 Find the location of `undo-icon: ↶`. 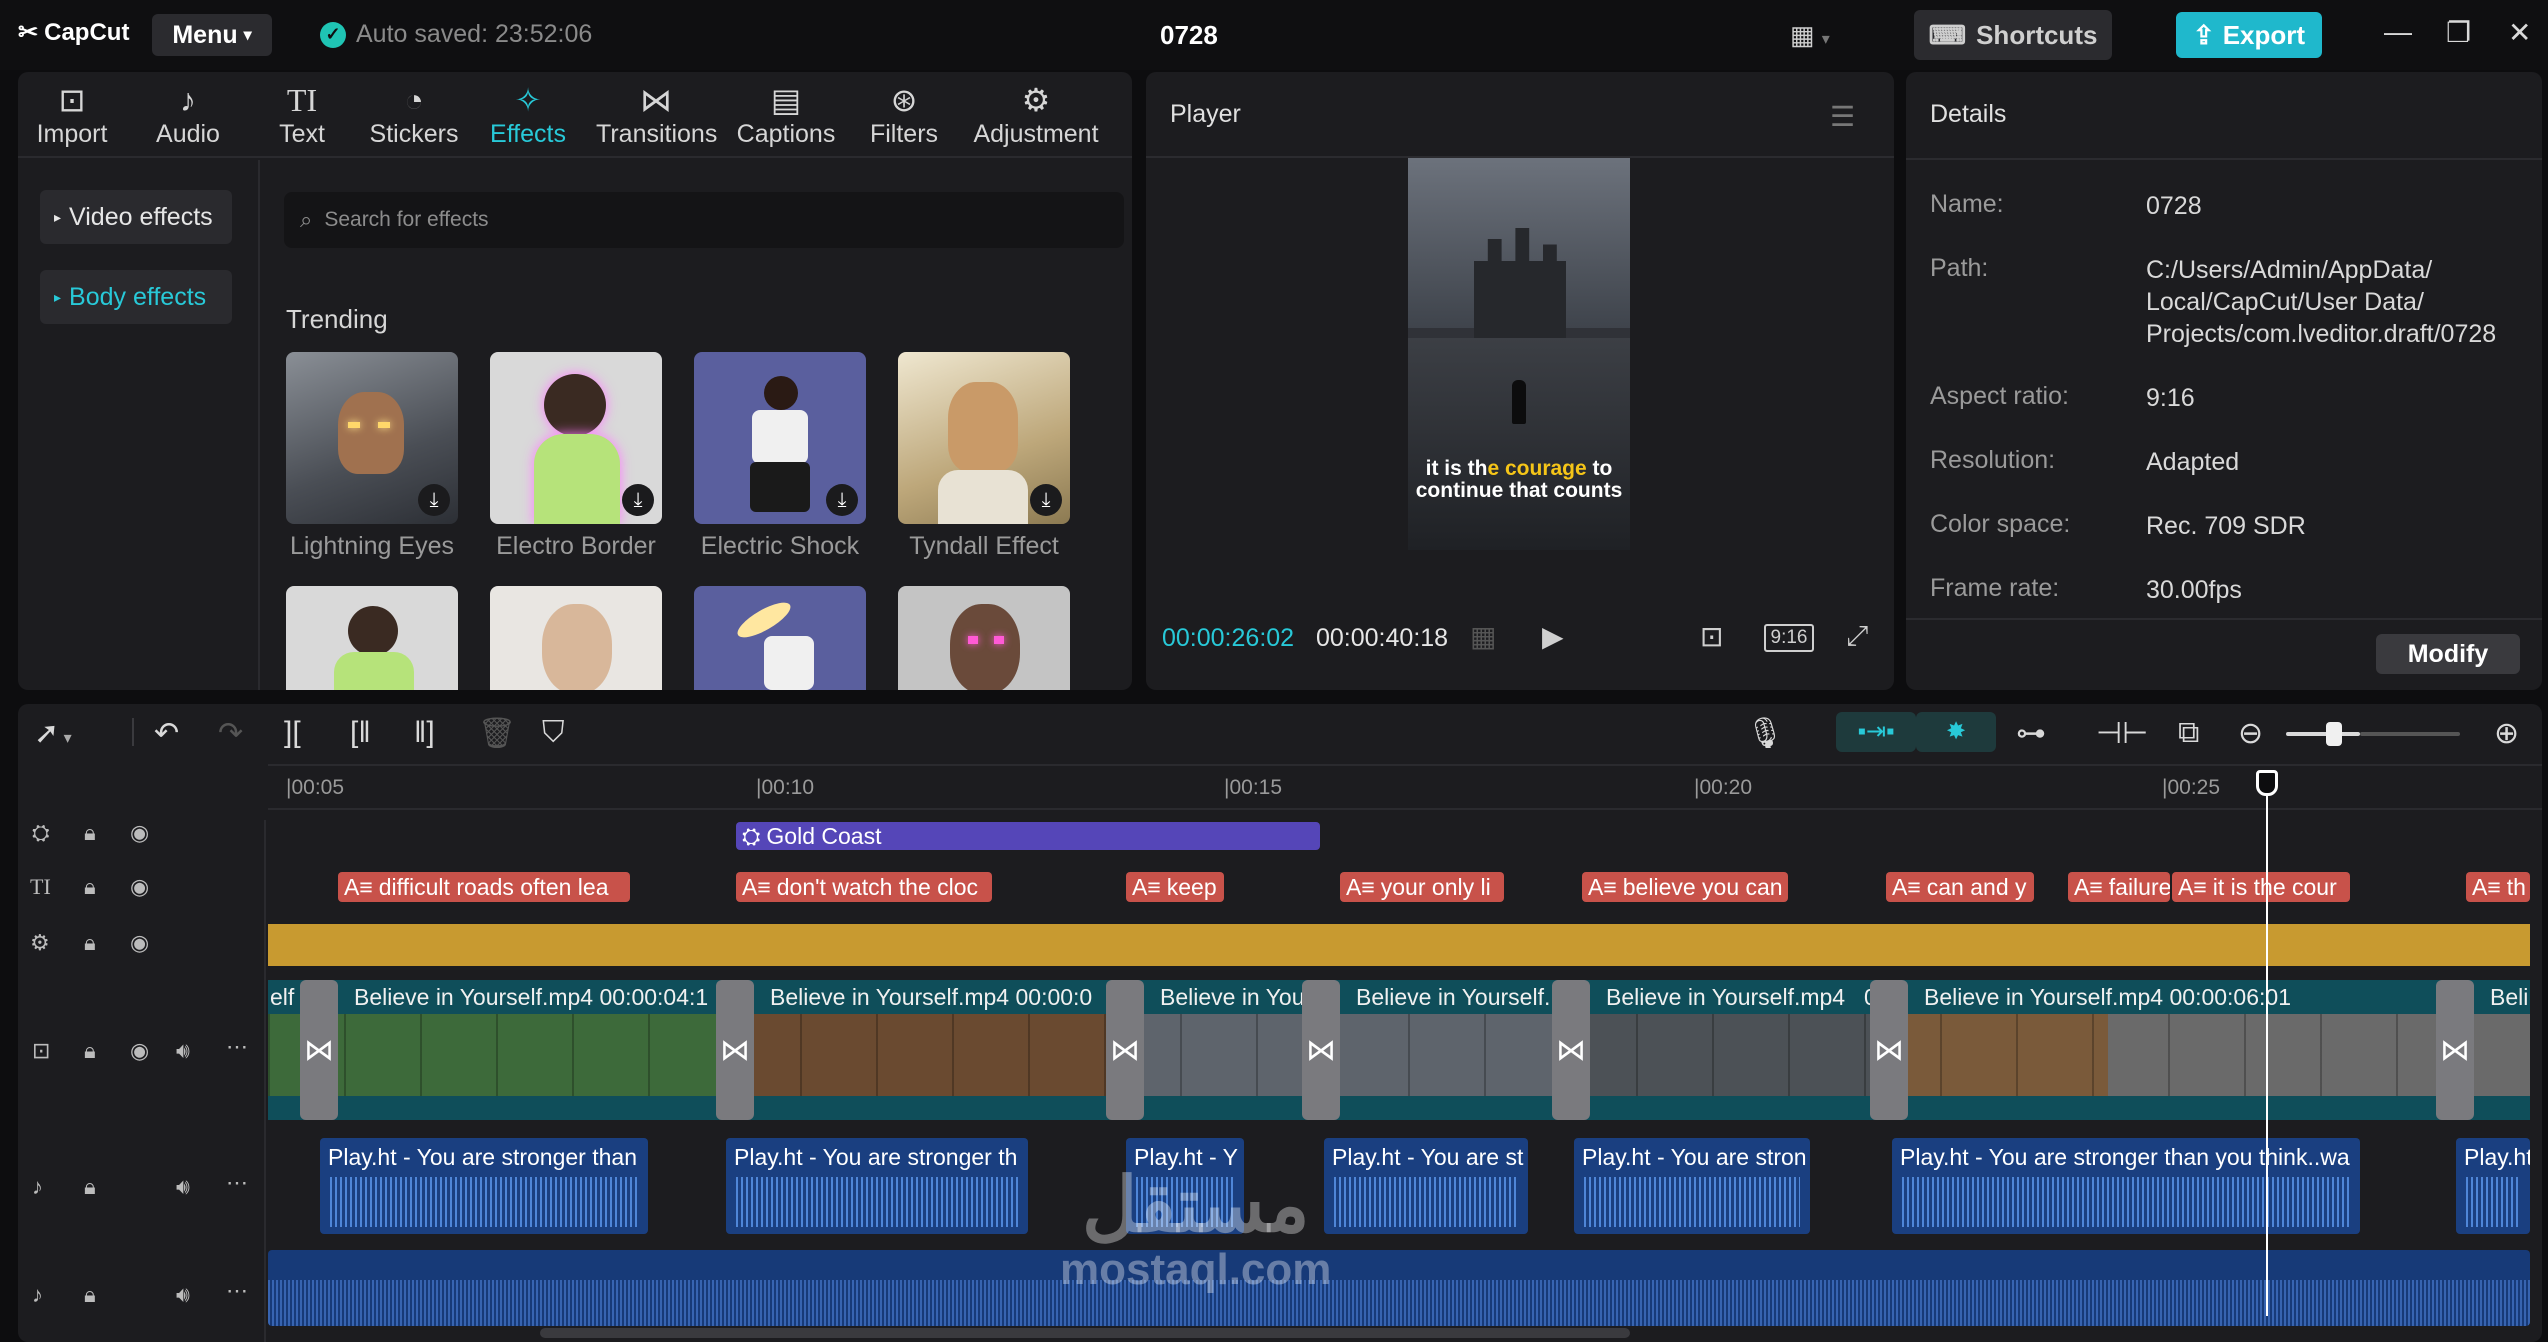

undo-icon: ↶ is located at coordinates (166, 733).